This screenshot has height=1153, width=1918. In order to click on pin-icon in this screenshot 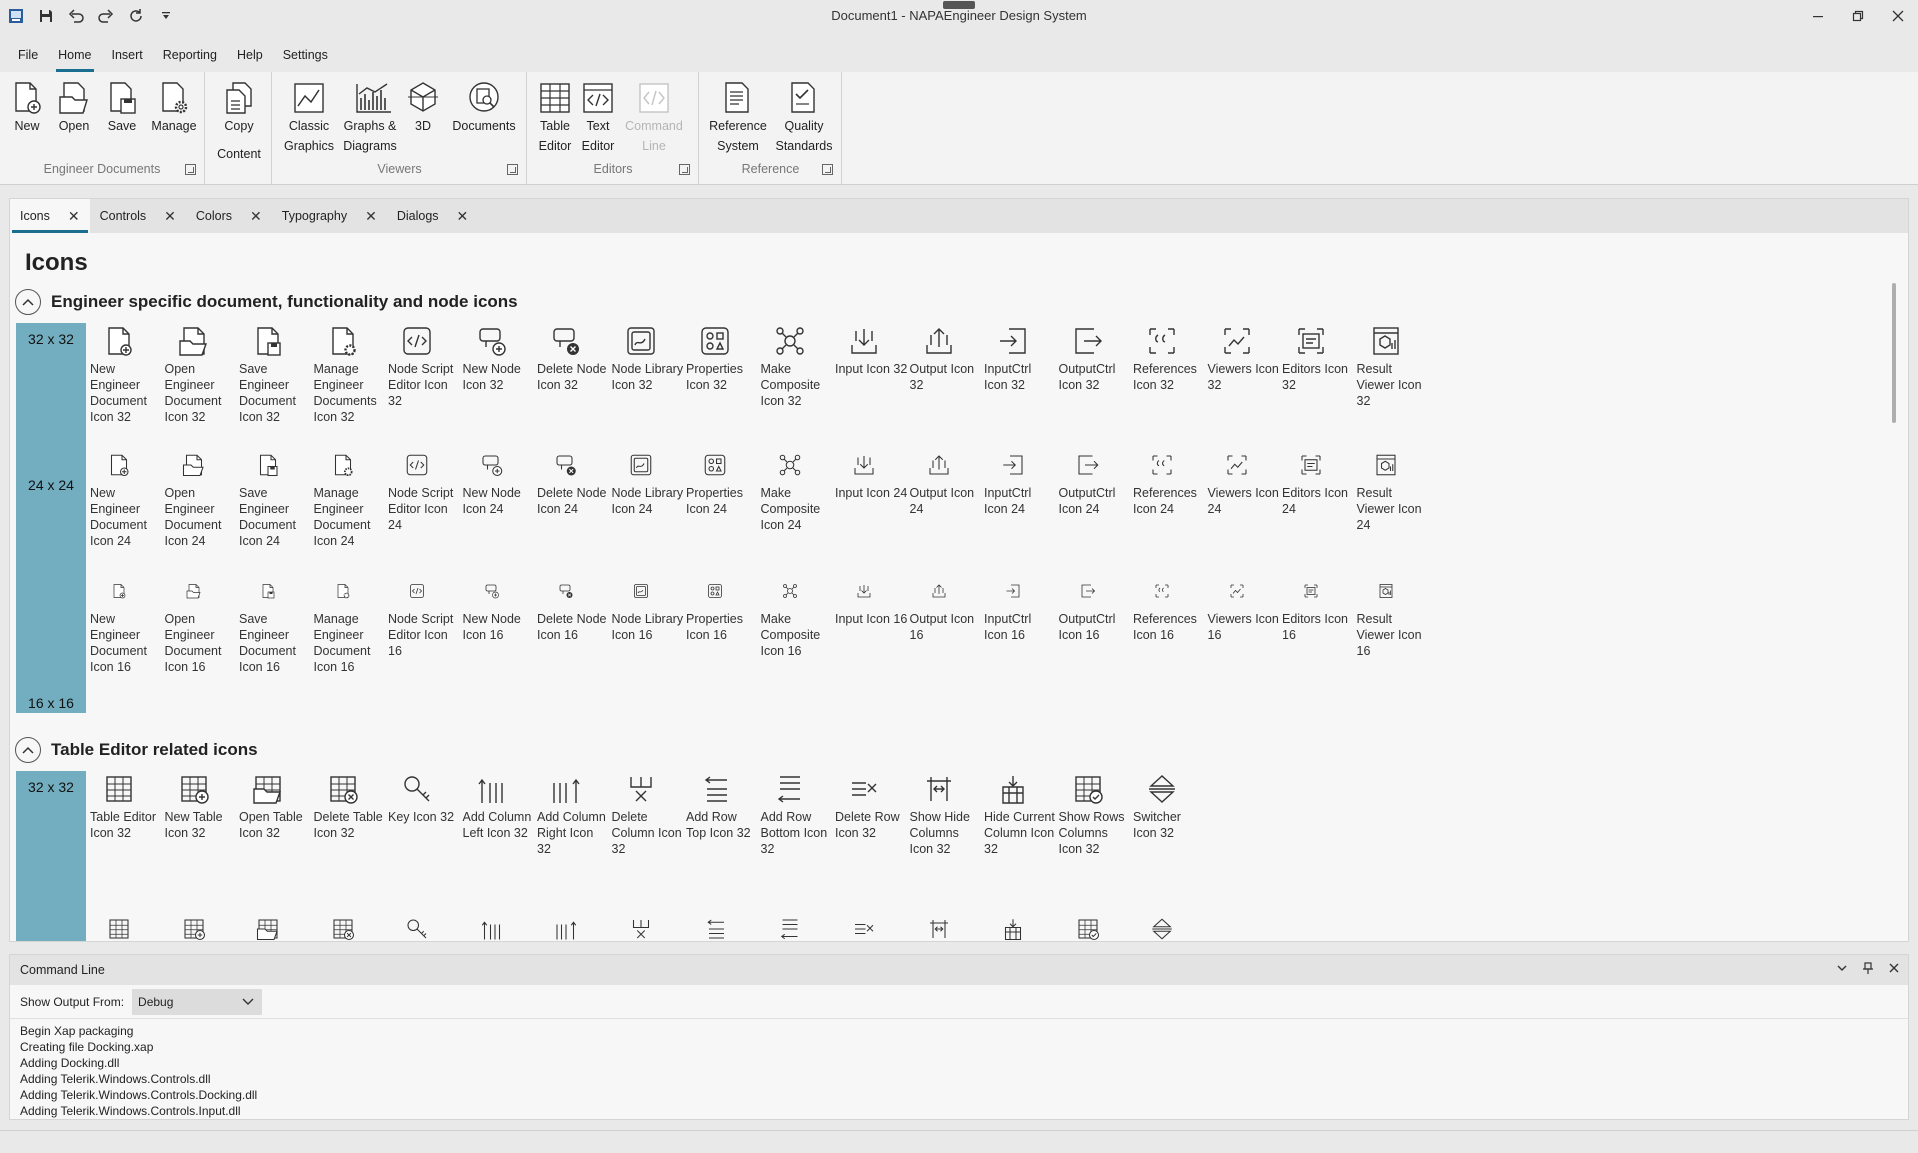, I will do `click(1868, 968)`.